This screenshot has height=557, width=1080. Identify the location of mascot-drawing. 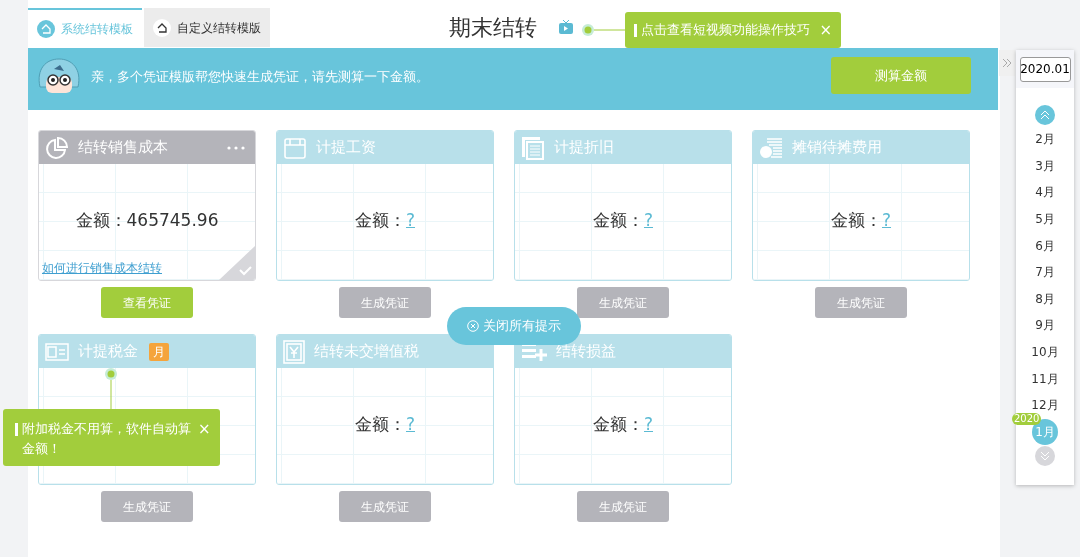
(59, 76).